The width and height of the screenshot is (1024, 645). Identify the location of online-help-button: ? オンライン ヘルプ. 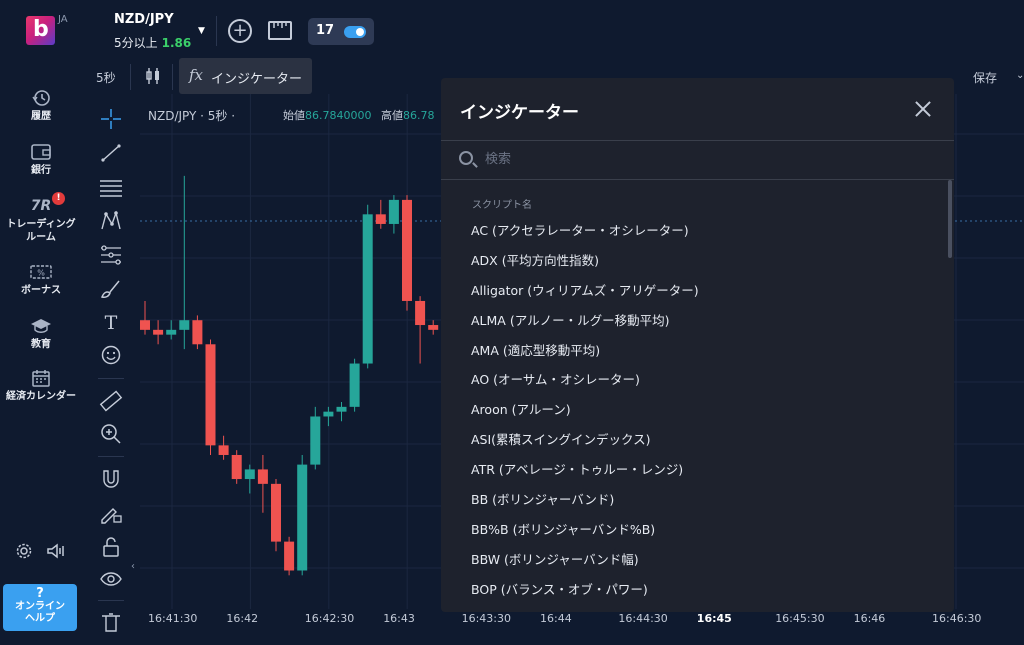
(40, 607).